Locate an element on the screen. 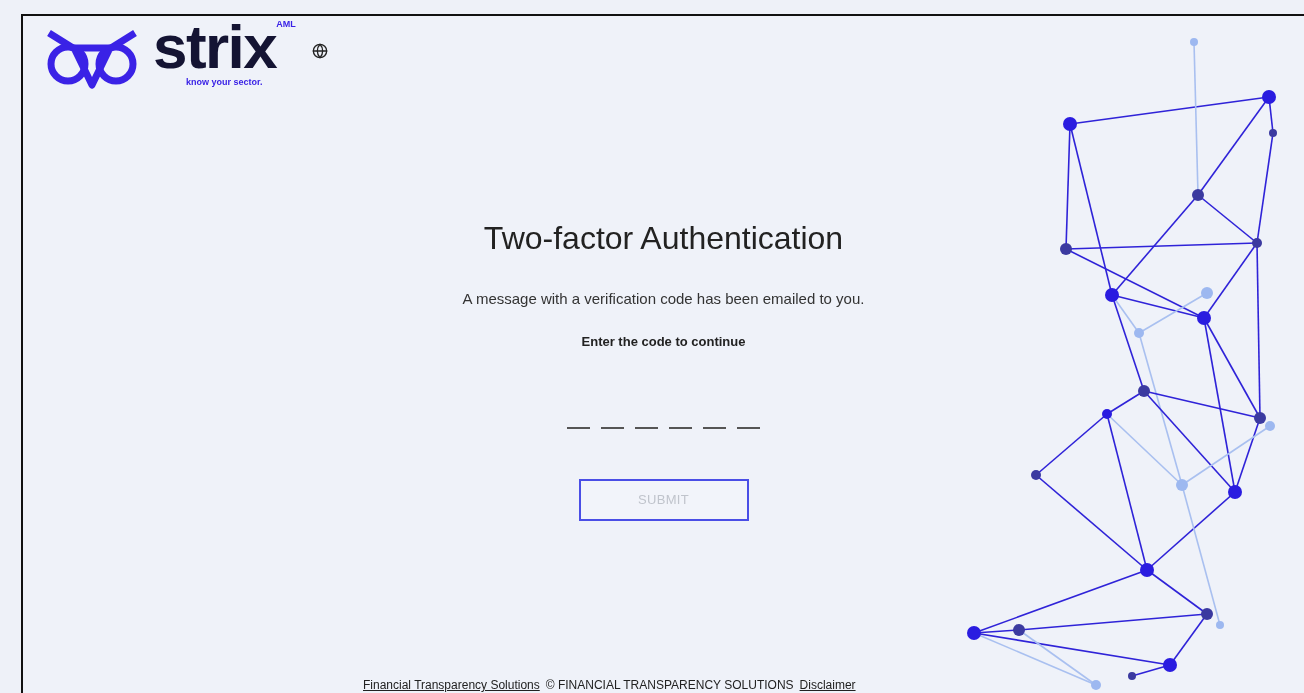 This screenshot has height=693, width=1304. page-title: Two-factor Authentication is located at coordinates (663, 238).